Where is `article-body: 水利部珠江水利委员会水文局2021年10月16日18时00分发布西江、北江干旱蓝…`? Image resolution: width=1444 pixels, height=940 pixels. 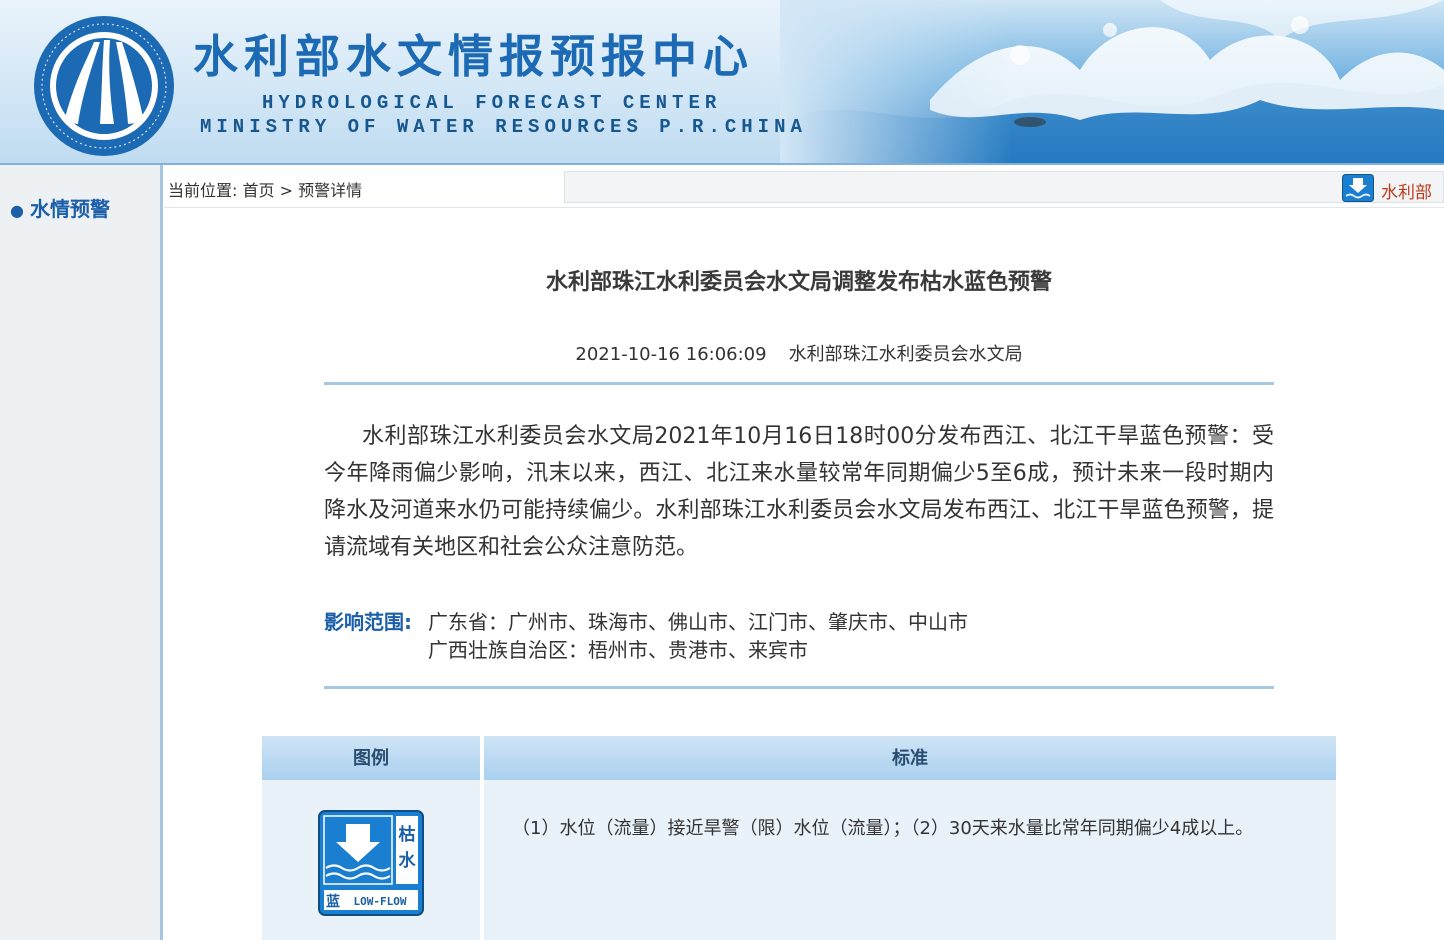 article-body: 水利部珠江水利委员会水文局2021年10月16日18时00分发布西江、北江干旱蓝… is located at coordinates (799, 492).